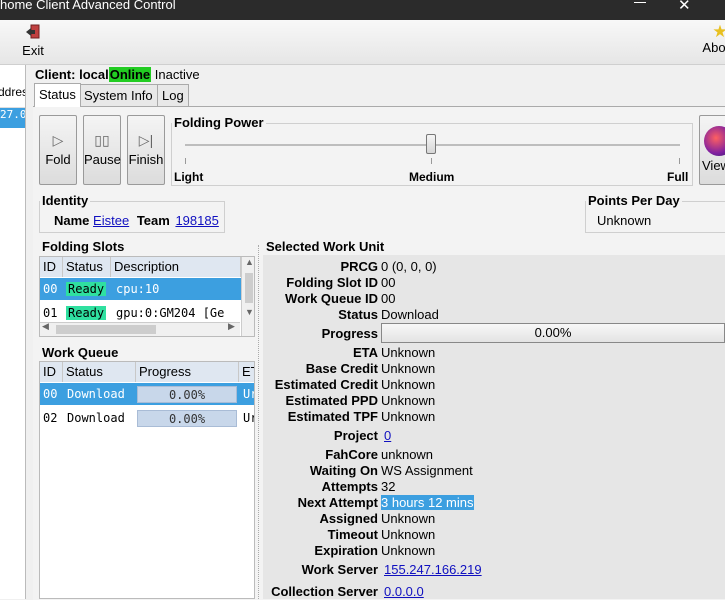 This screenshot has width=725, height=600. Describe the element at coordinates (248, 418) in the screenshot. I see `queue-eta: Ur` at that location.